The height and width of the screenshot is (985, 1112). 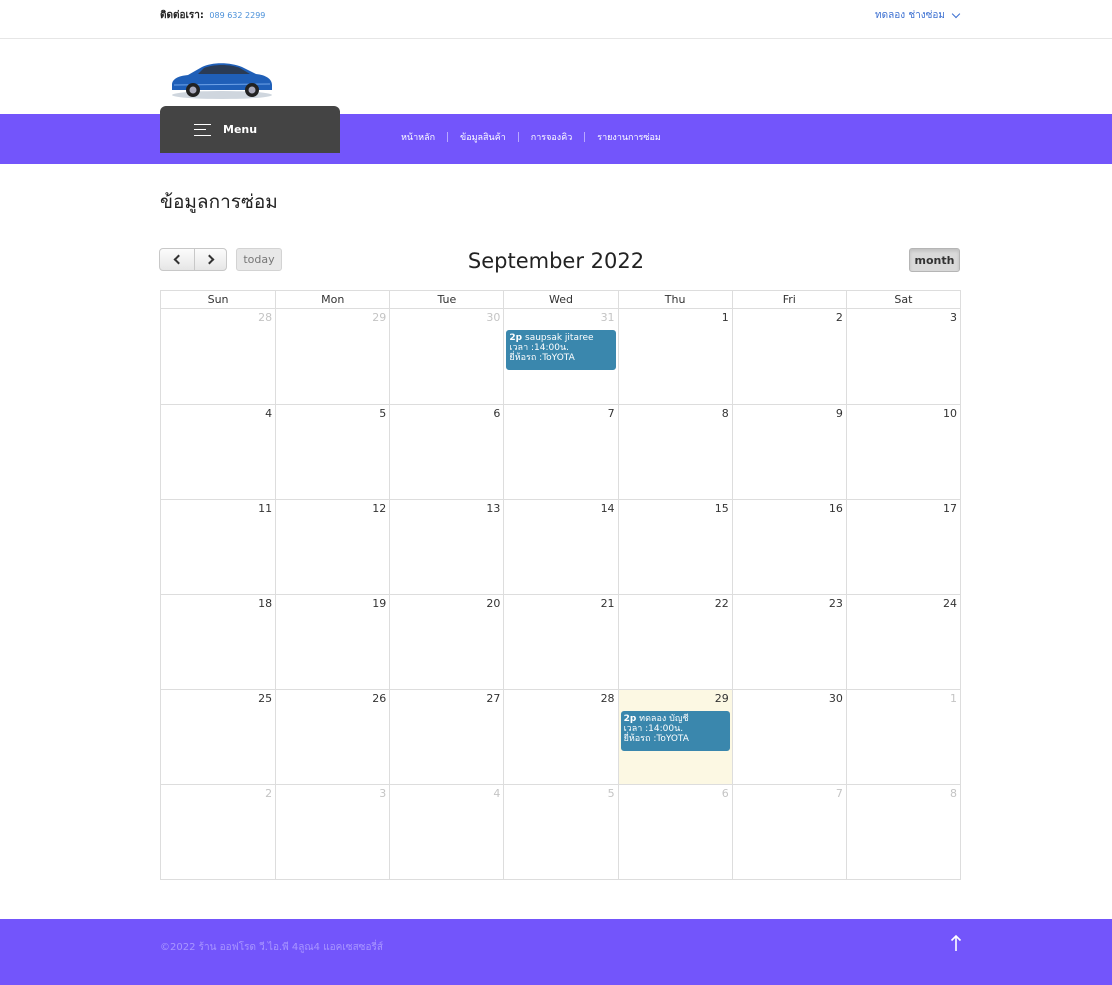 I want to click on day-number: 20, so click(x=493, y=603).